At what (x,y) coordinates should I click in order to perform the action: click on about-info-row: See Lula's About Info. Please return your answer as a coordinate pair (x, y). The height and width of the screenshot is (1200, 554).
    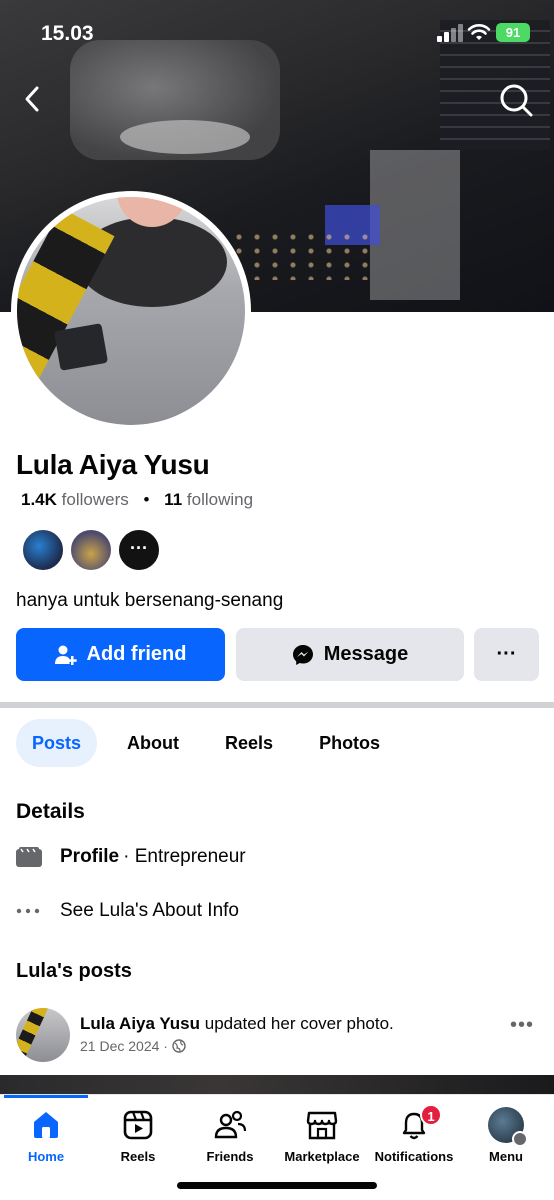
    Looking at the image, I should click on (127, 911).